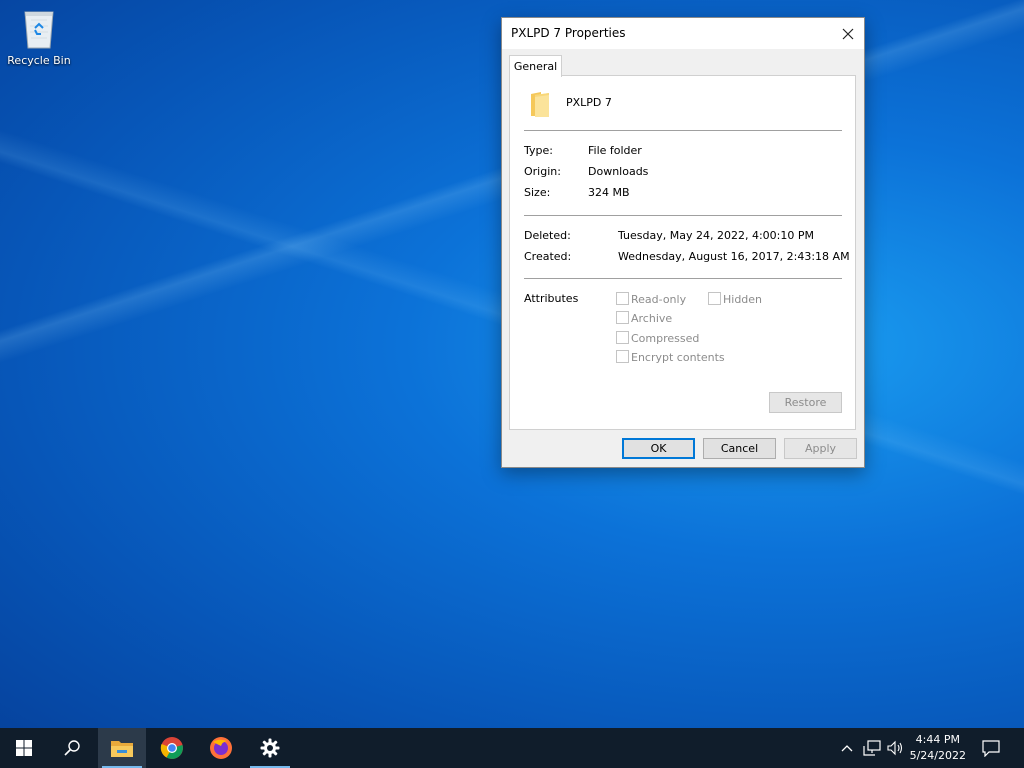 The image size is (1024, 768). Describe the element at coordinates (658, 448) in the screenshot. I see `ok-button: OK` at that location.